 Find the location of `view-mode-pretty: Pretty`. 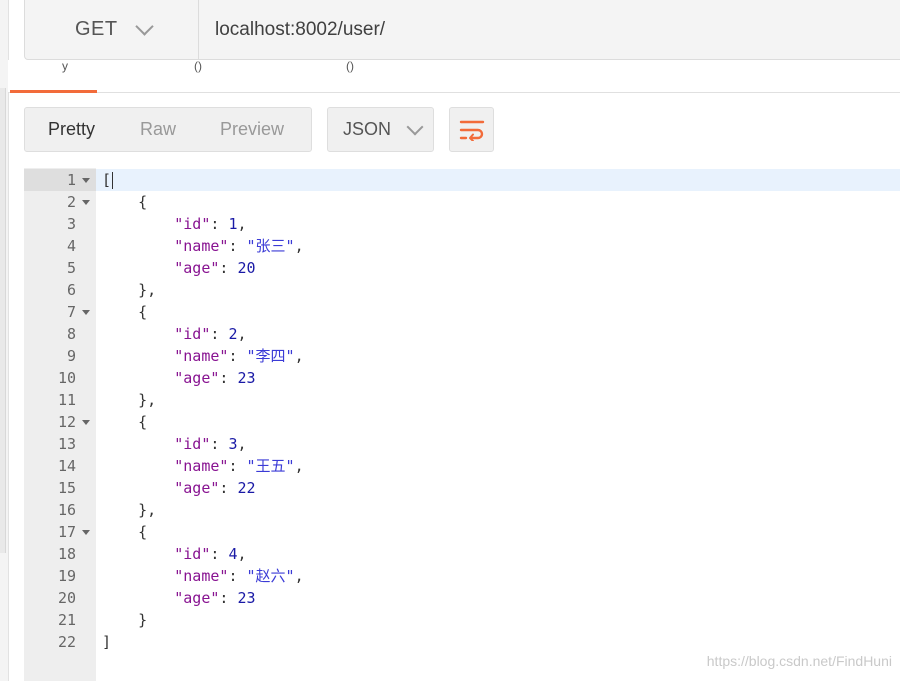

view-mode-pretty: Pretty is located at coordinates (71, 129).